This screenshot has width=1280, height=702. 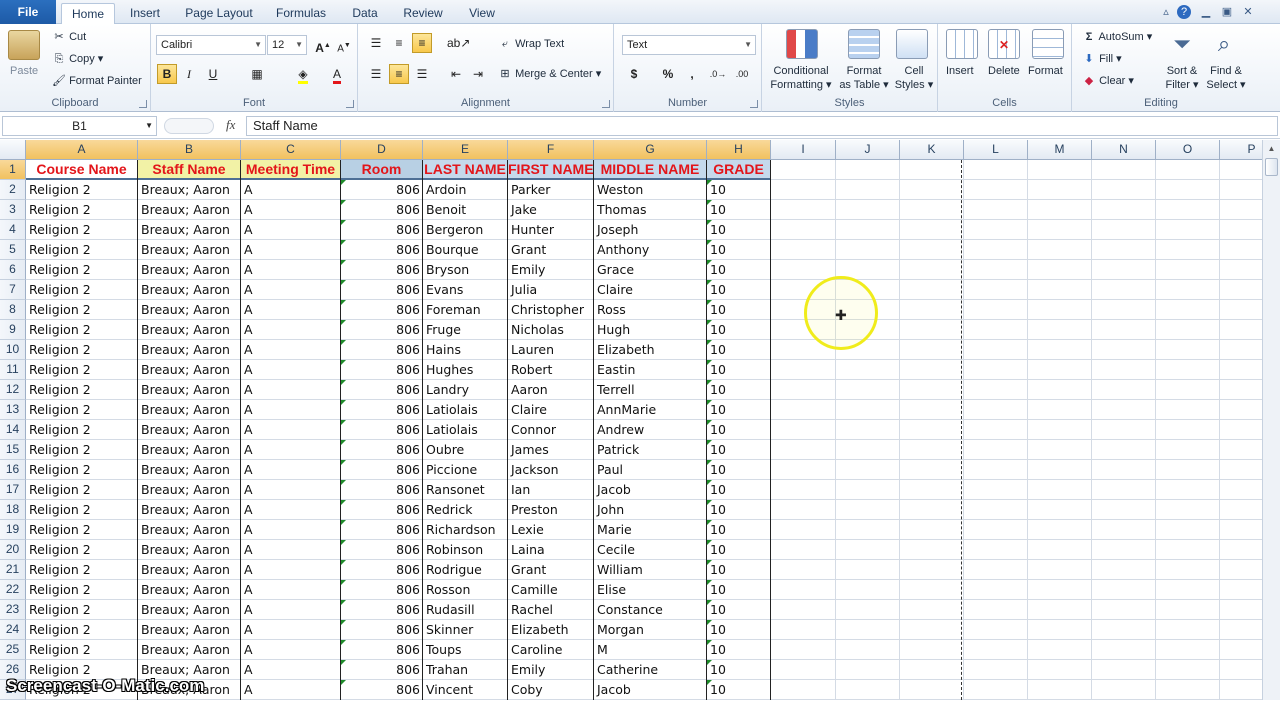 I want to click on paste-icon, so click(x=24, y=45).